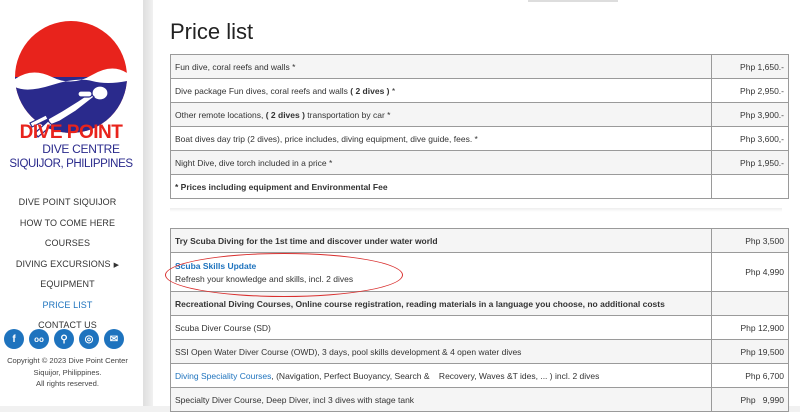 This screenshot has width=800, height=412. Describe the element at coordinates (220, 114) in the screenshot. I see `desc-text: Other remote locations,` at that location.